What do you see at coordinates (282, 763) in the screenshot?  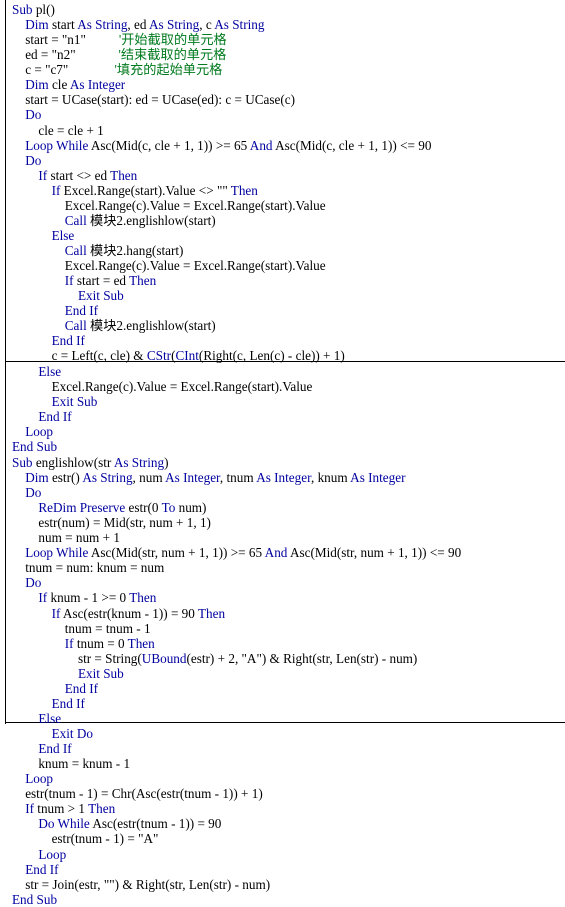 I see `code-line: knum = knum - 1` at bounding box center [282, 763].